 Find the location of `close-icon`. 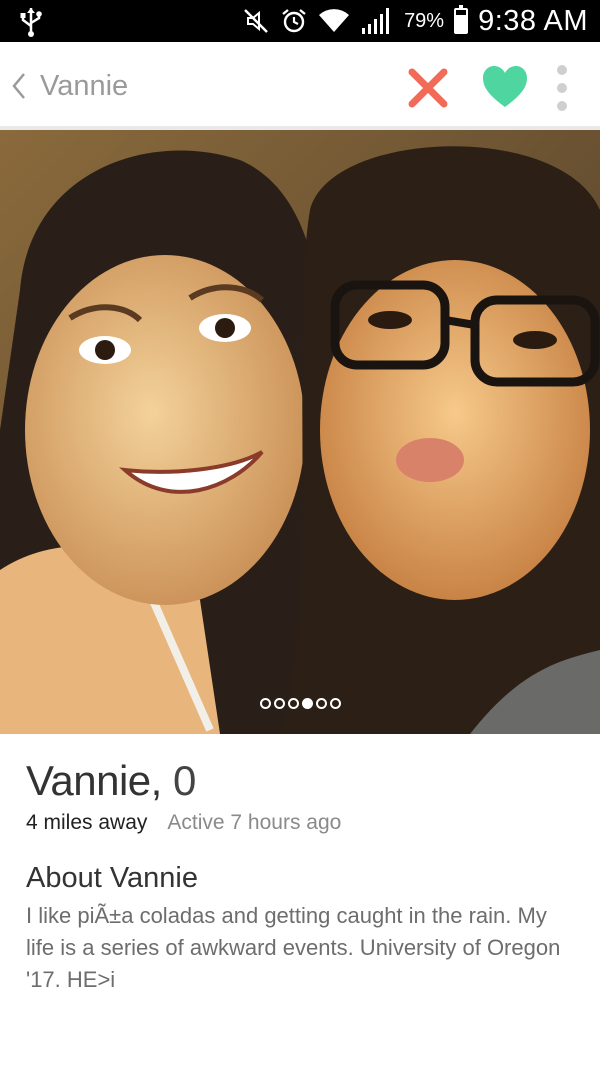

close-icon is located at coordinates (428, 88).